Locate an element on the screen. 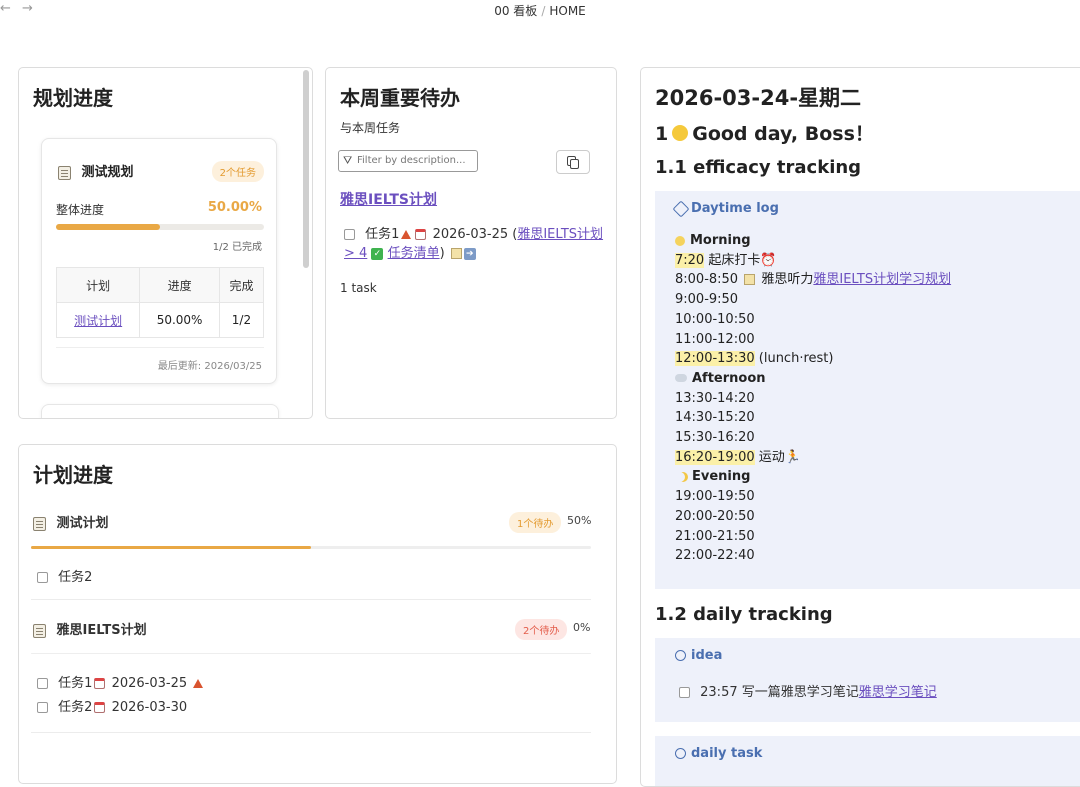 Image resolution: width=1080 pixels, height=787 pixels. time-entry: 13:30-14:20 is located at coordinates (715, 398).